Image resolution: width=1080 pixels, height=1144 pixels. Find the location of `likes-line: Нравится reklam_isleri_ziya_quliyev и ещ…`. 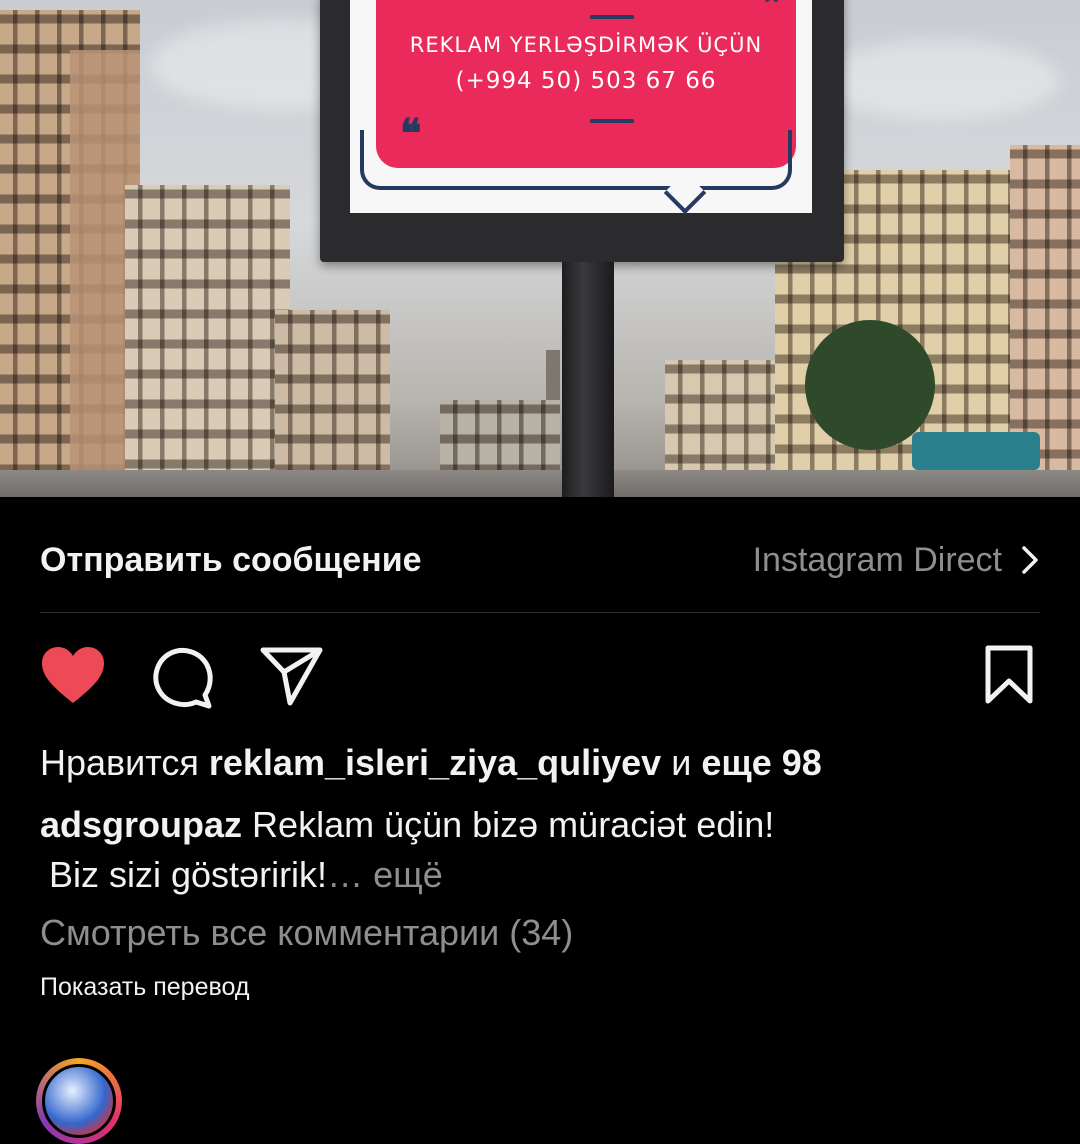

likes-line: Нравится reklam_isleri_ziya_quliyev и ещ… is located at coordinates (431, 763).